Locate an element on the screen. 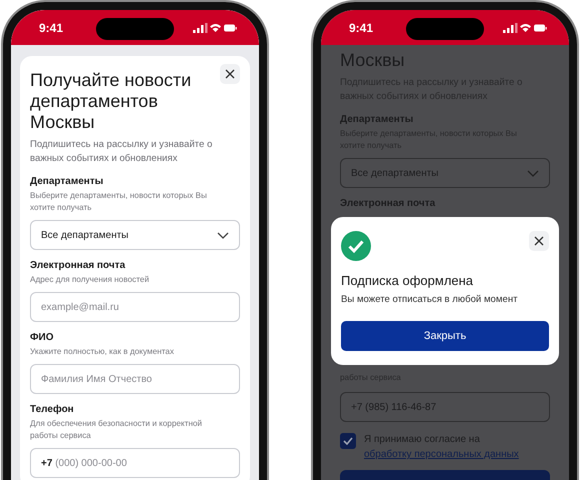  field-label: Департаменты is located at coordinates (67, 181).